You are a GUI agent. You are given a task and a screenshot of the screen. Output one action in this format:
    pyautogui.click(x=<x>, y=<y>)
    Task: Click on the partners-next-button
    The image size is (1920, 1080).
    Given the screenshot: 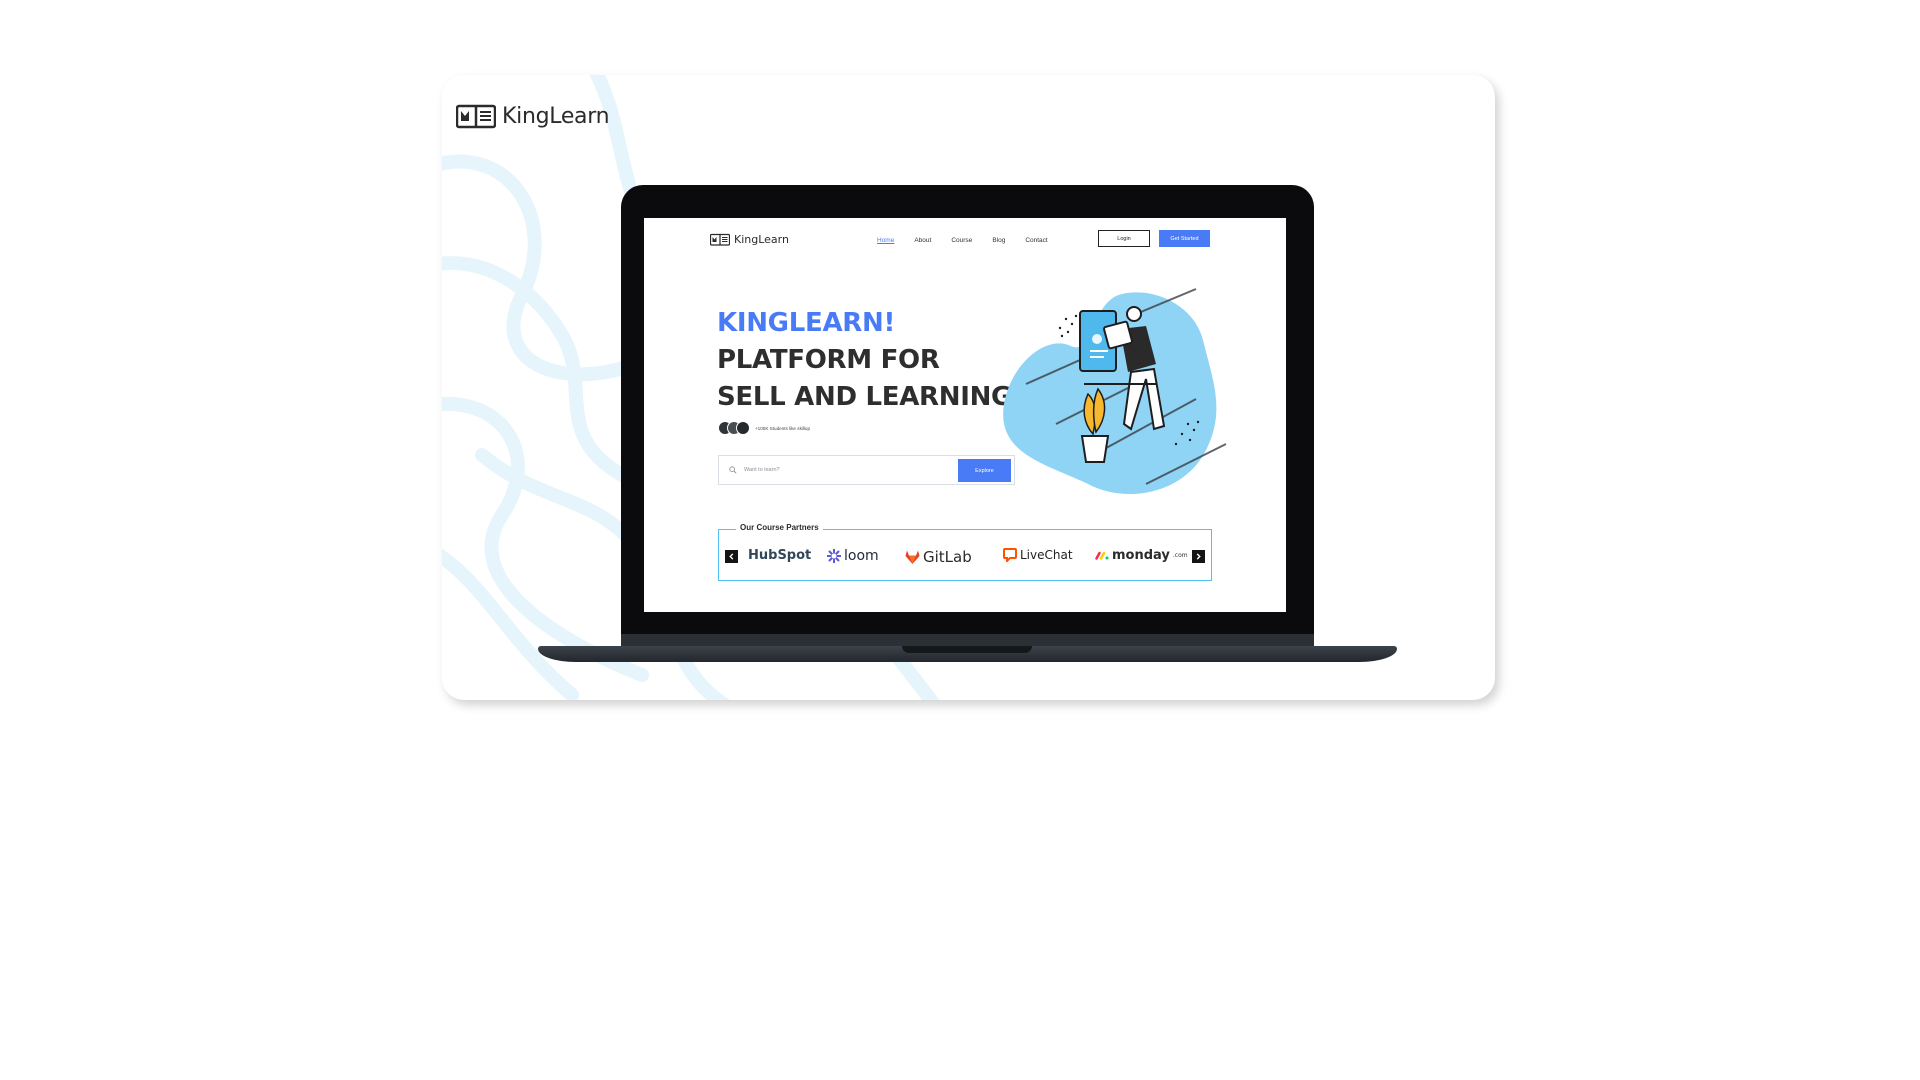 What is the action you would take?
    pyautogui.click(x=1198, y=556)
    